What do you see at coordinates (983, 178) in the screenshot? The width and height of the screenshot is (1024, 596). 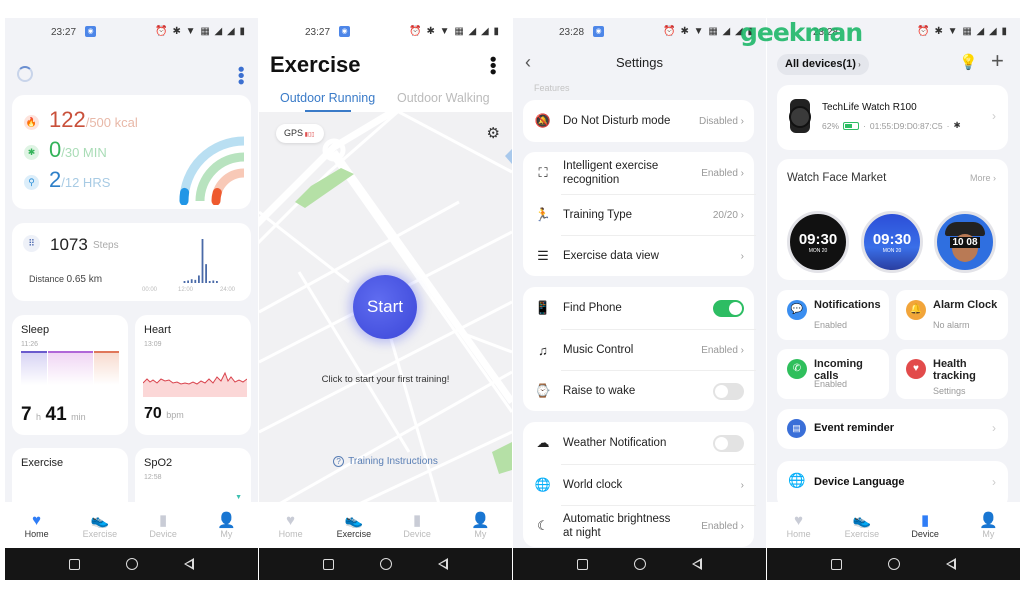 I see `more-link: More ›` at bounding box center [983, 178].